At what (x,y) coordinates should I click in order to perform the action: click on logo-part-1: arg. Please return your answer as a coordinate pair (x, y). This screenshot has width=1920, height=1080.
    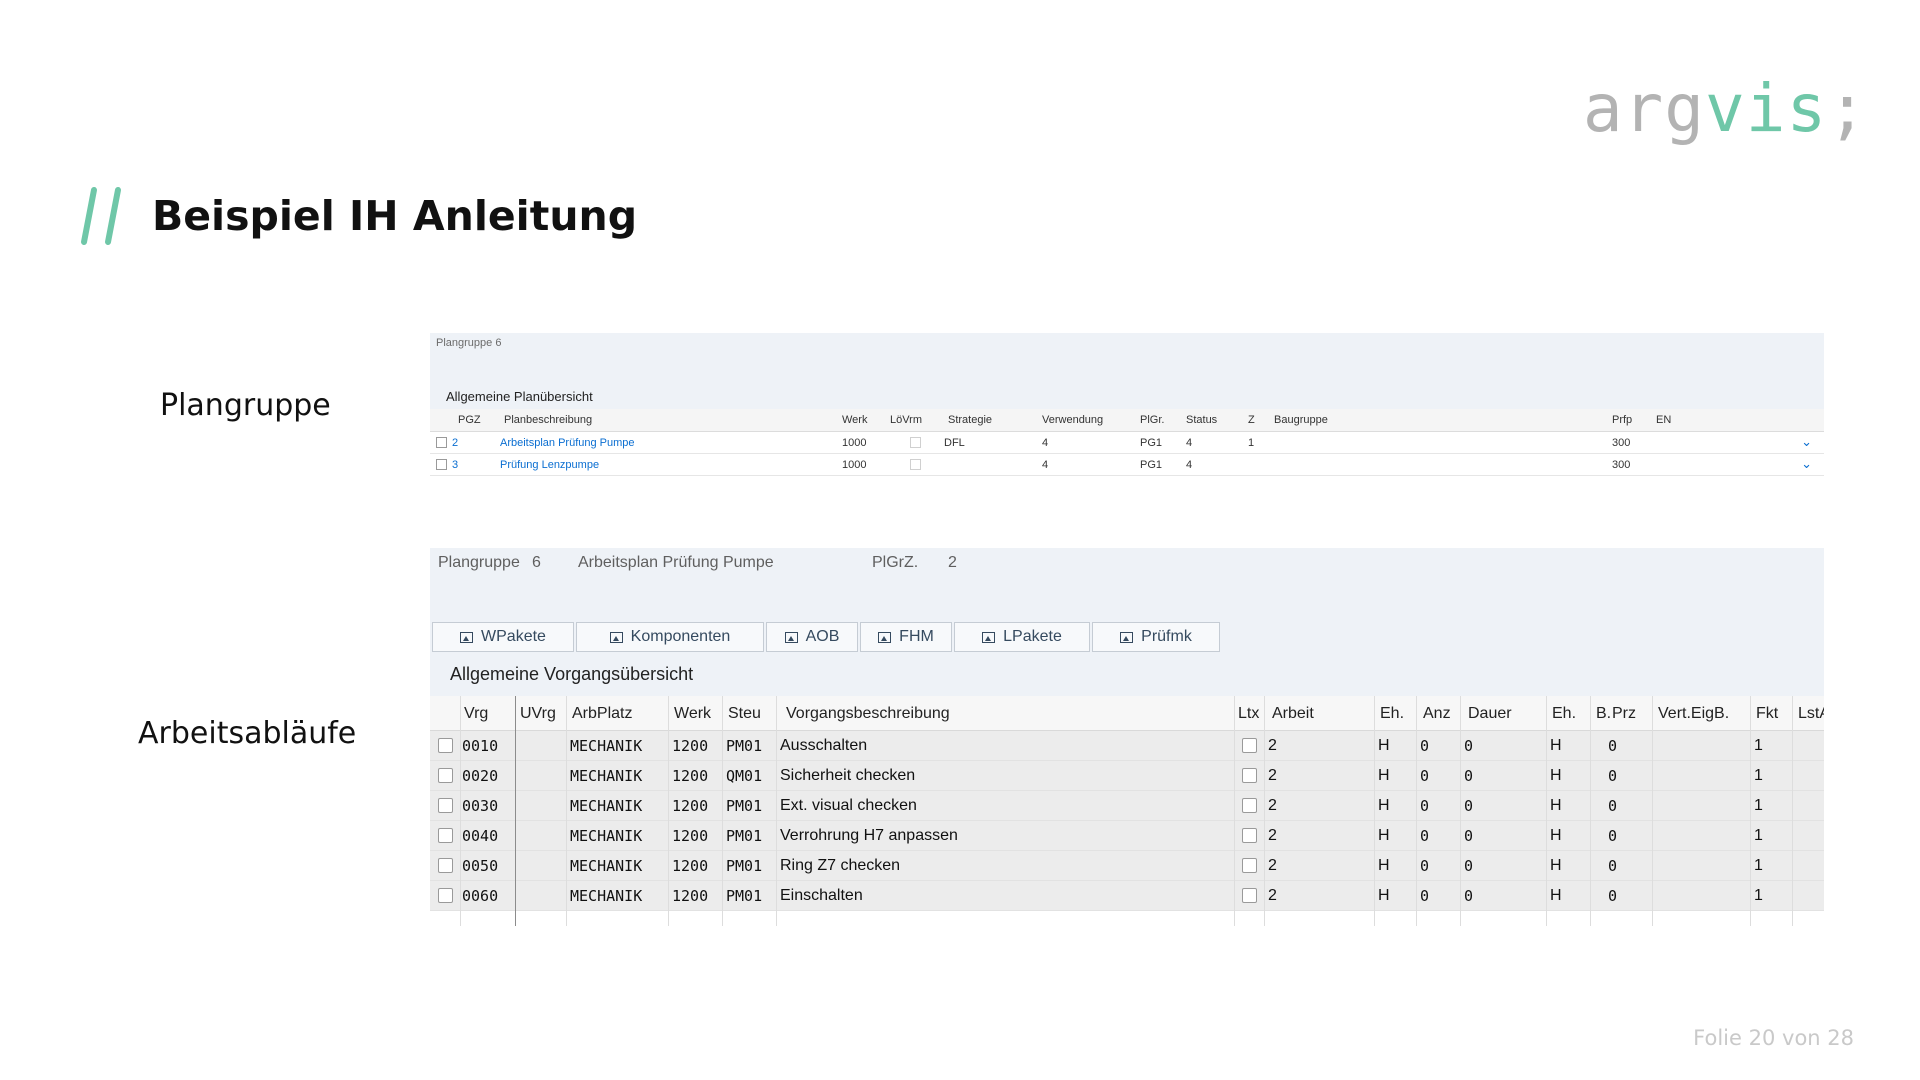
    Looking at the image, I should click on (1644, 108).